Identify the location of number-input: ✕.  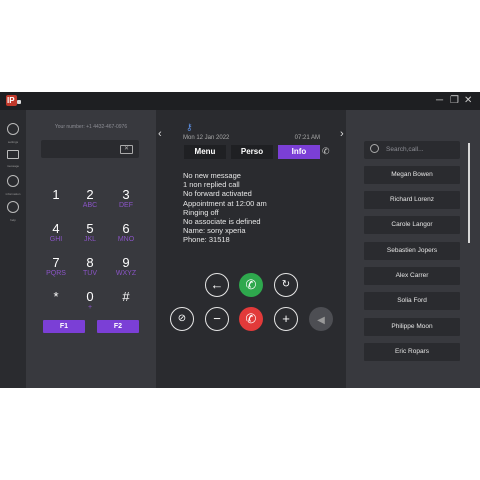
(90, 149).